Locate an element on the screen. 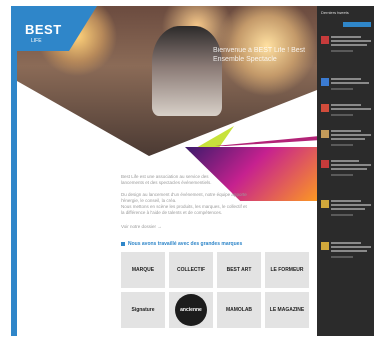 Image resolution: width=382 pixels, height=341 pixels. client-logo: Signature is located at coordinates (143, 310).